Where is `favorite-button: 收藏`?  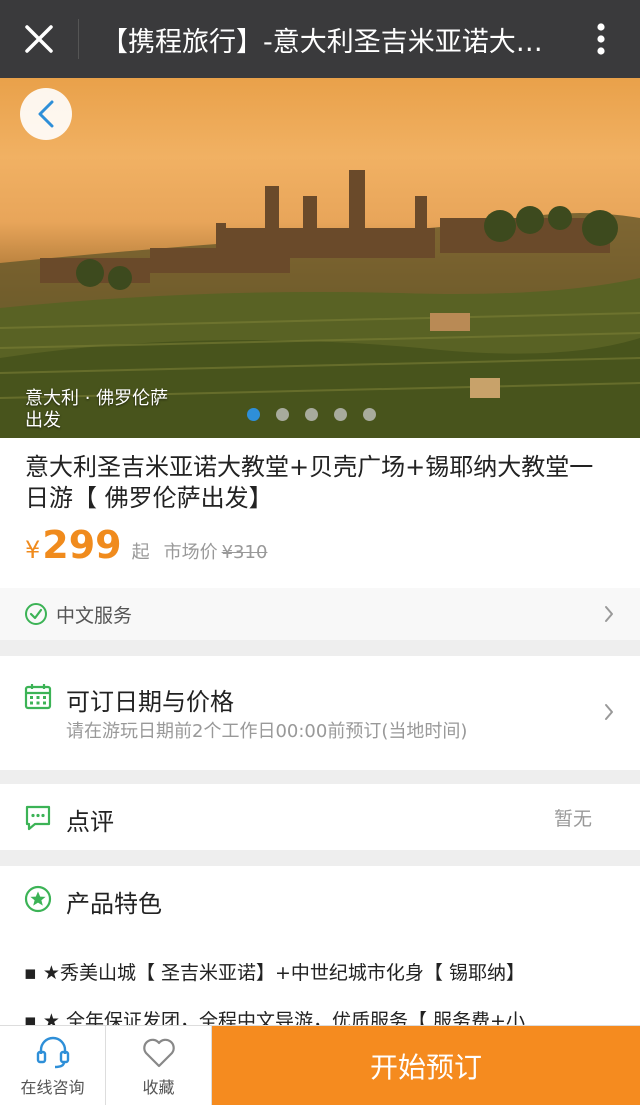
favorite-button: 收藏 is located at coordinates (159, 1065).